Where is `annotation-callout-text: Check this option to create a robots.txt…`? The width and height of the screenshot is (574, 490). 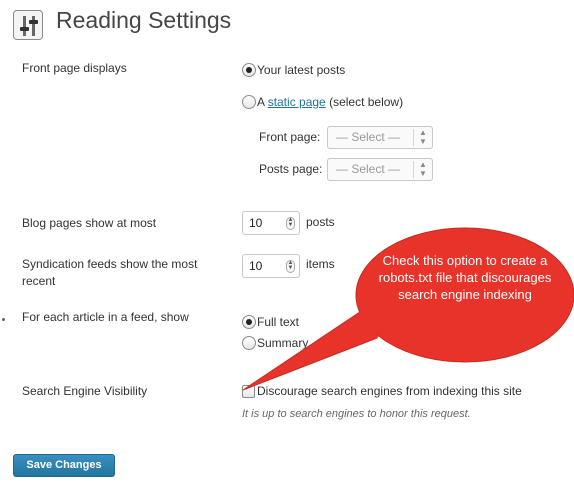 annotation-callout-text: Check this option to create a robots.txt… is located at coordinates (465, 277).